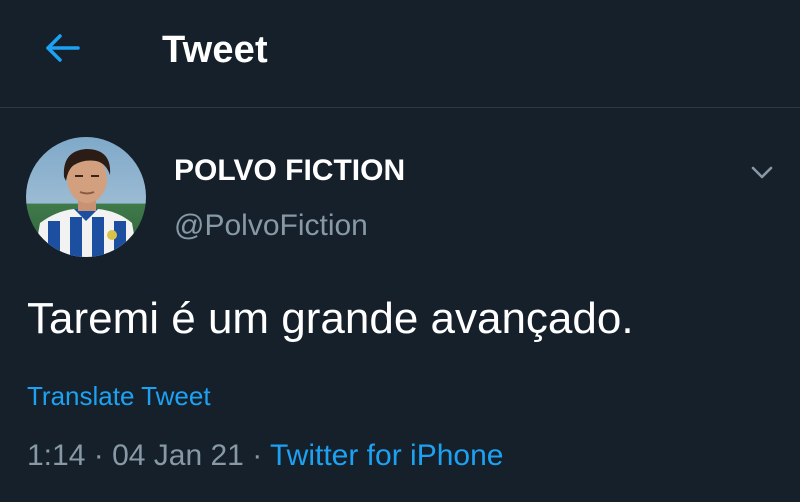 The height and width of the screenshot is (502, 800). What do you see at coordinates (215, 50) in the screenshot?
I see `page-title: Tweet` at bounding box center [215, 50].